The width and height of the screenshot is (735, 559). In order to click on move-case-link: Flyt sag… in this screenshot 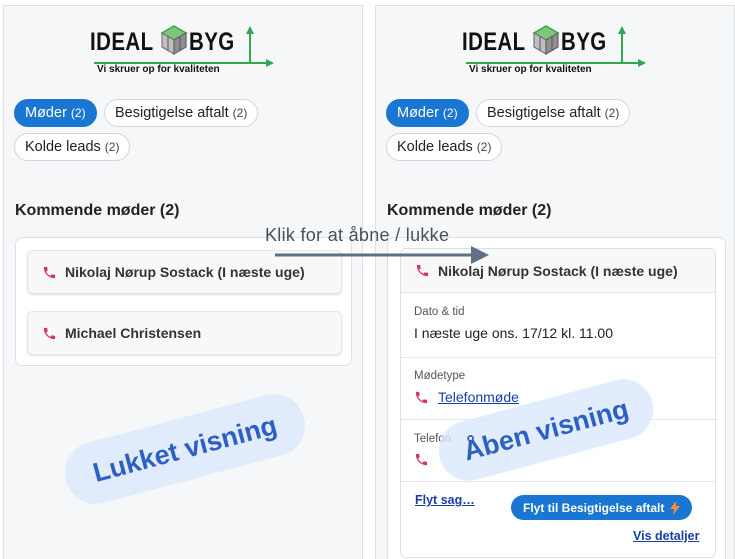, I will do `click(445, 500)`.